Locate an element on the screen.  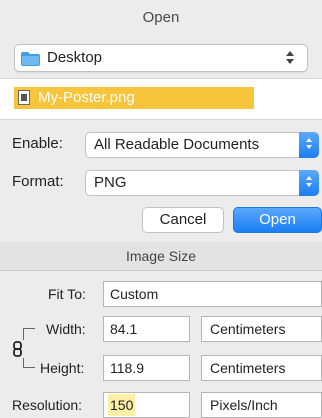
height-unit-value: Centimeters is located at coordinates (248, 368).